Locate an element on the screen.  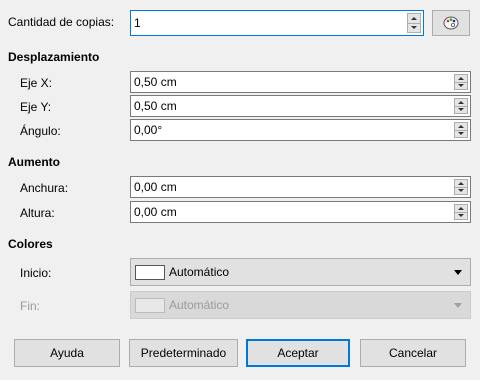
x-axis-value: 0,50 cm is located at coordinates (155, 82).